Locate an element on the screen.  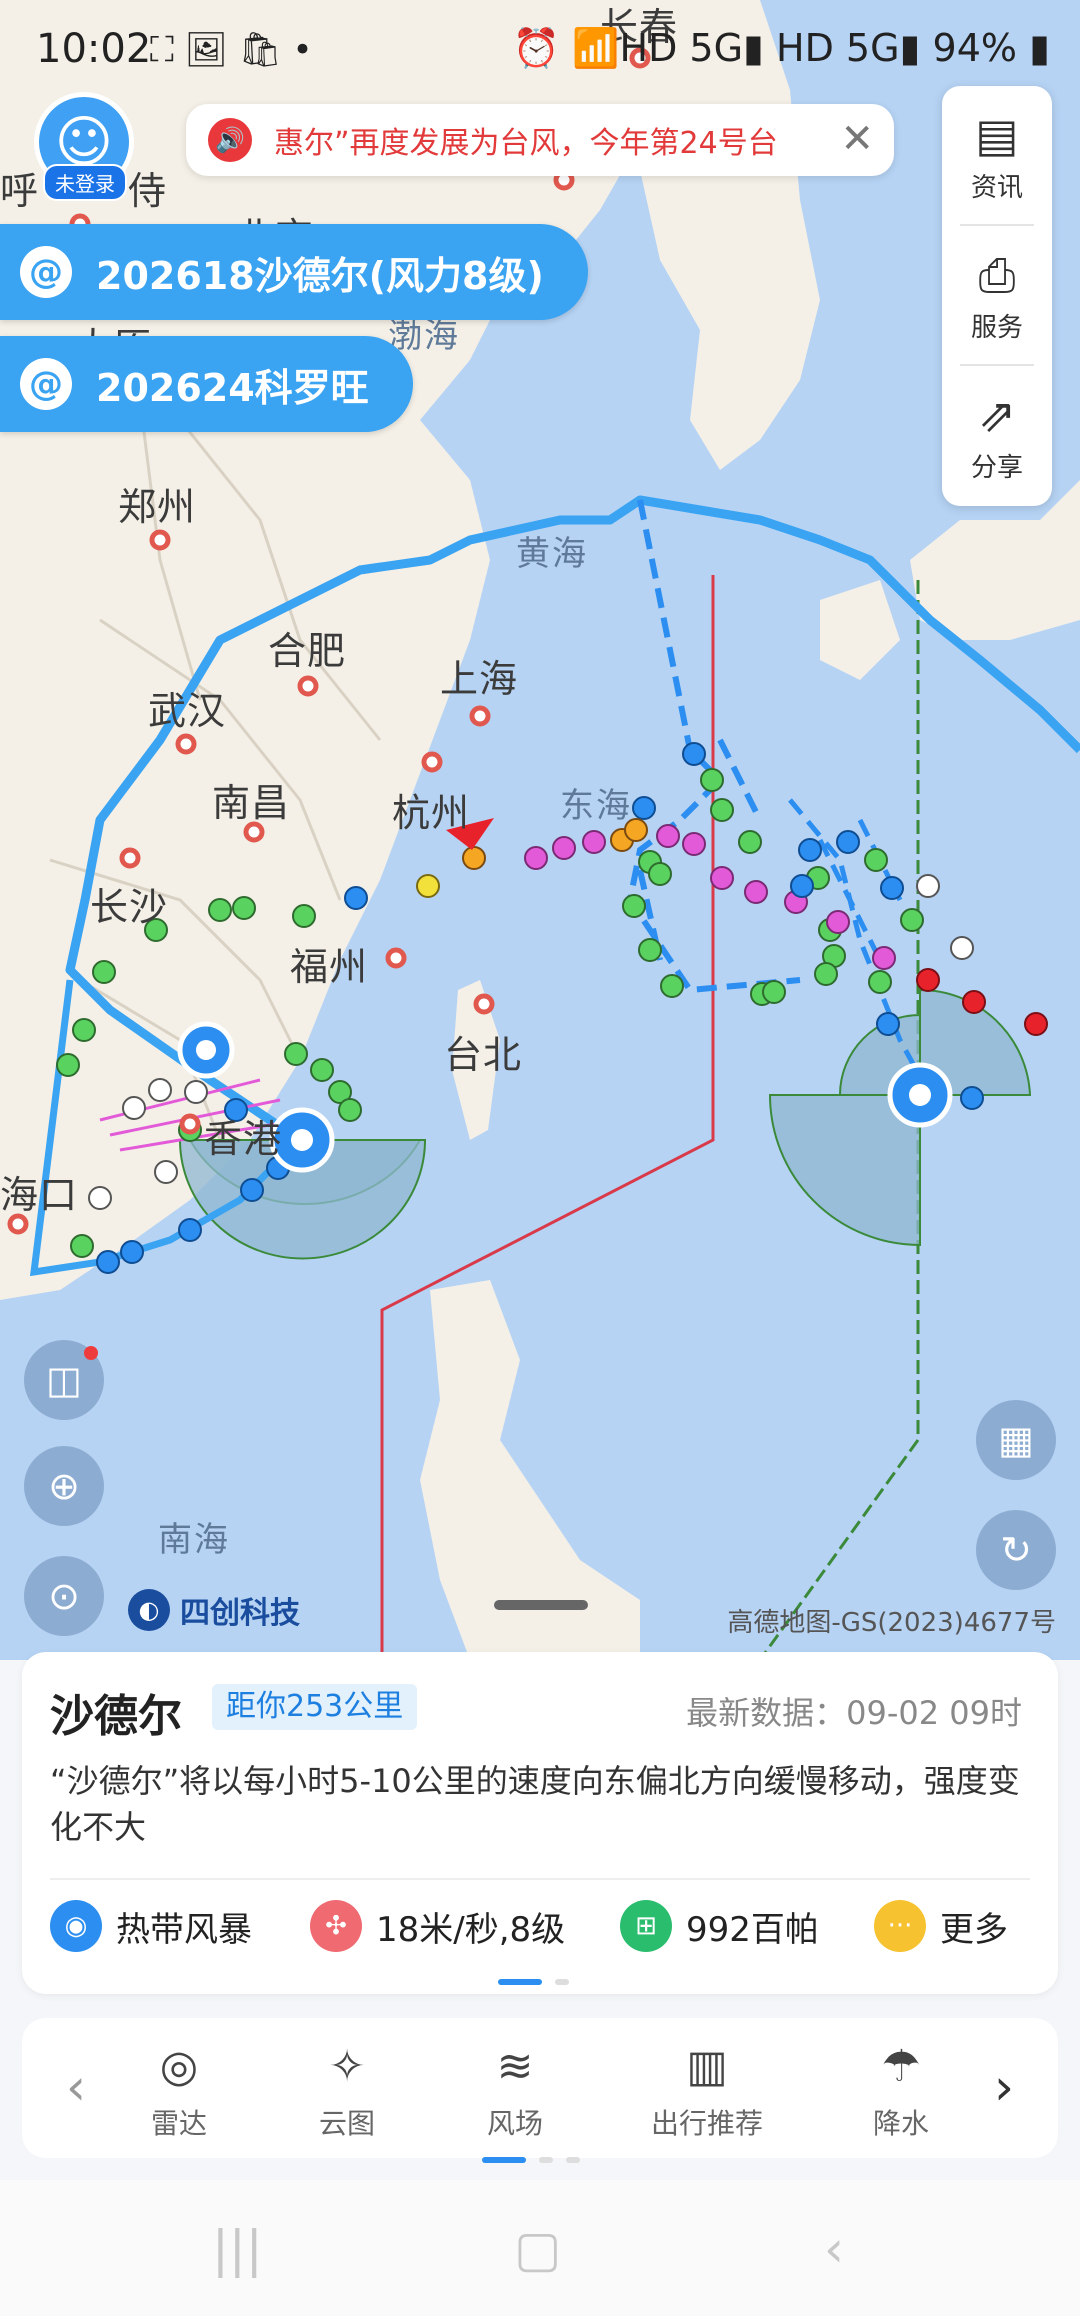
city-label: 南昌 is located at coordinates (251, 803).